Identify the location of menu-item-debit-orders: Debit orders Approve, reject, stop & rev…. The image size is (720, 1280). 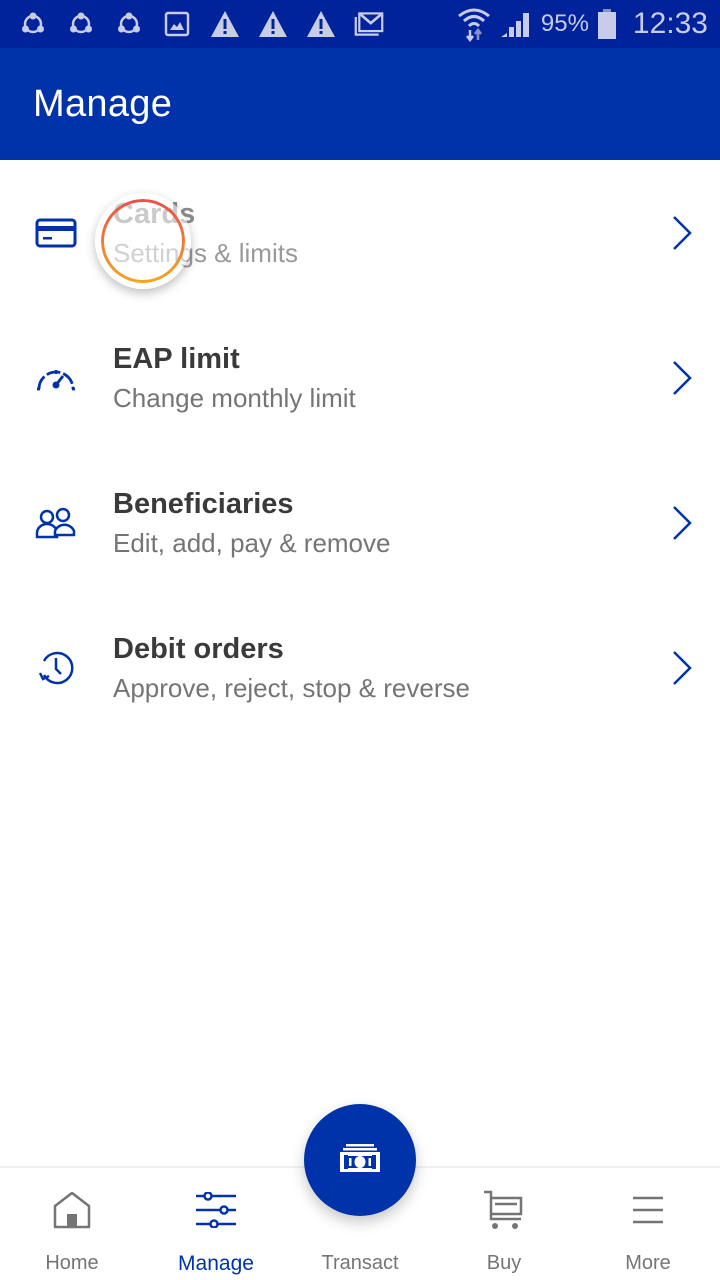
(360, 667).